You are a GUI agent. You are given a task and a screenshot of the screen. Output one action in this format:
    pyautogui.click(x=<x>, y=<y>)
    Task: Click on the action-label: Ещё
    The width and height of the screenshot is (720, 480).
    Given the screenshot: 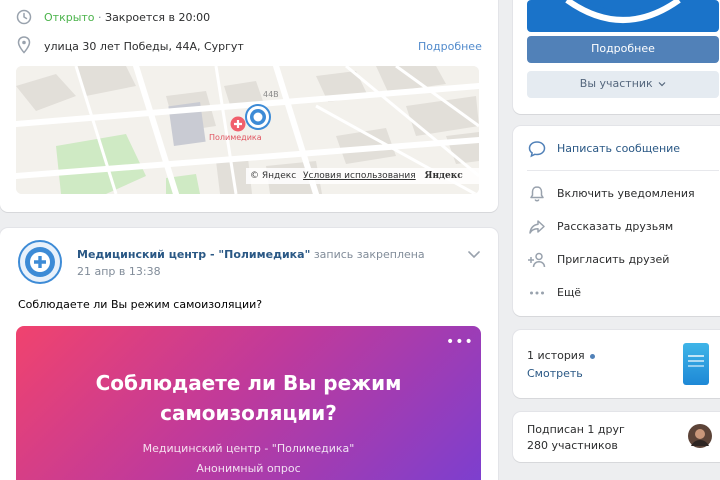 What is the action you would take?
    pyautogui.click(x=569, y=292)
    